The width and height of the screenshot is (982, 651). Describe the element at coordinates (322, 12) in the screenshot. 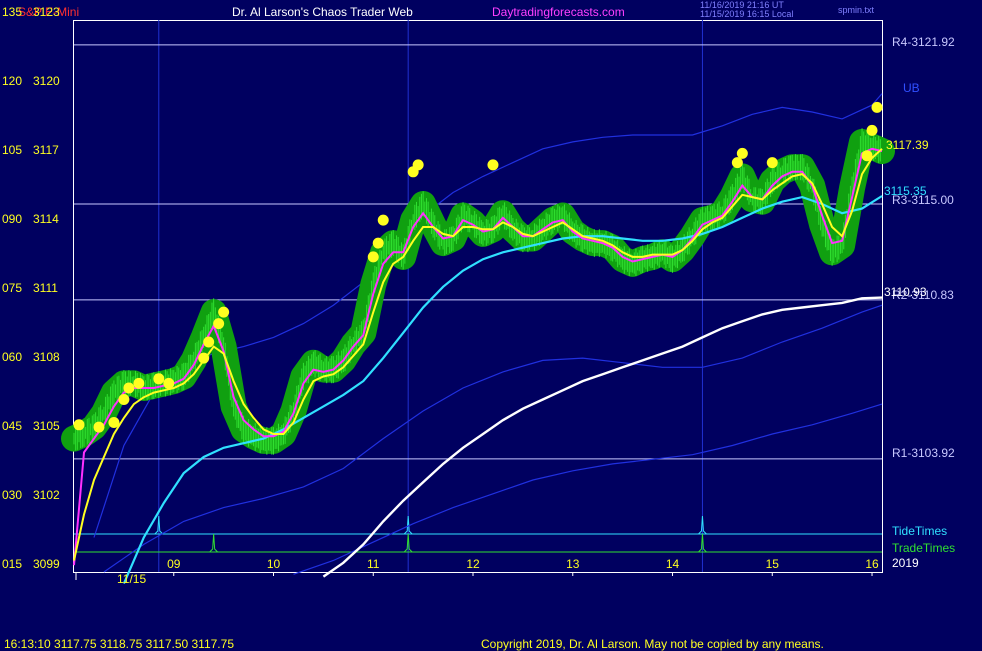

I see `site-title: Dr. Al Larson's Chaos Trader Web` at that location.